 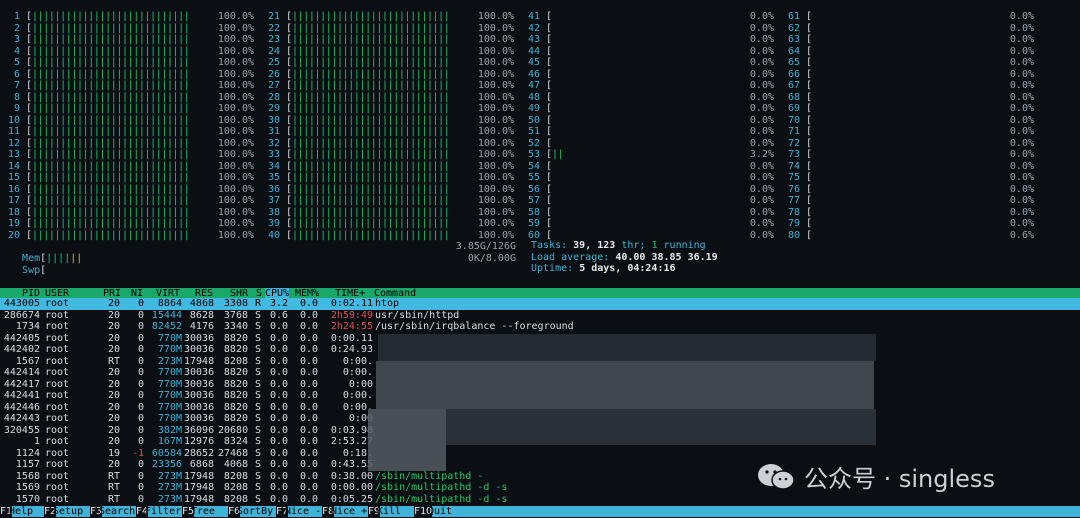 What do you see at coordinates (793, 154) in the screenshot?
I see `cpu-id: 73` at bounding box center [793, 154].